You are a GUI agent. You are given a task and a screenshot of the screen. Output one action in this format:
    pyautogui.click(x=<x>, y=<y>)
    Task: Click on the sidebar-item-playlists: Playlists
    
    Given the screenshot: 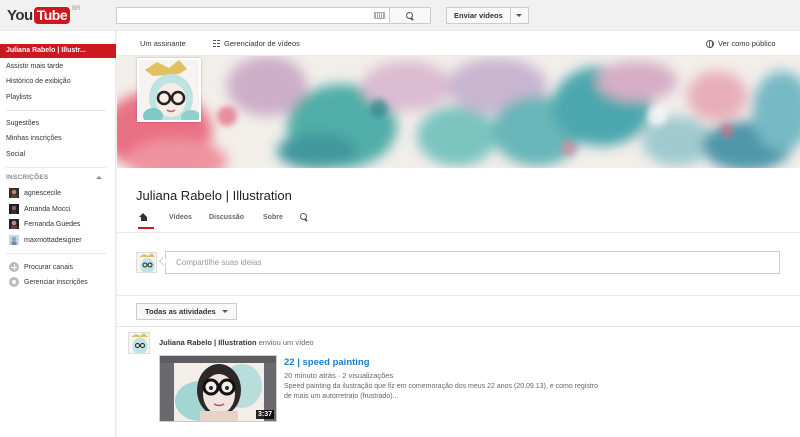 What is the action you would take?
    pyautogui.click(x=58, y=98)
    